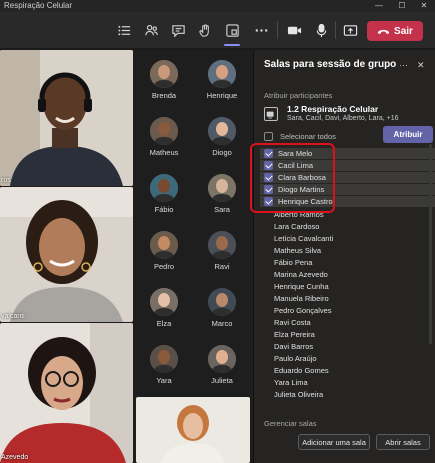  Describe the element at coordinates (344, 274) in the screenshot. I see `participant-row: Marina Azevedo` at that location.